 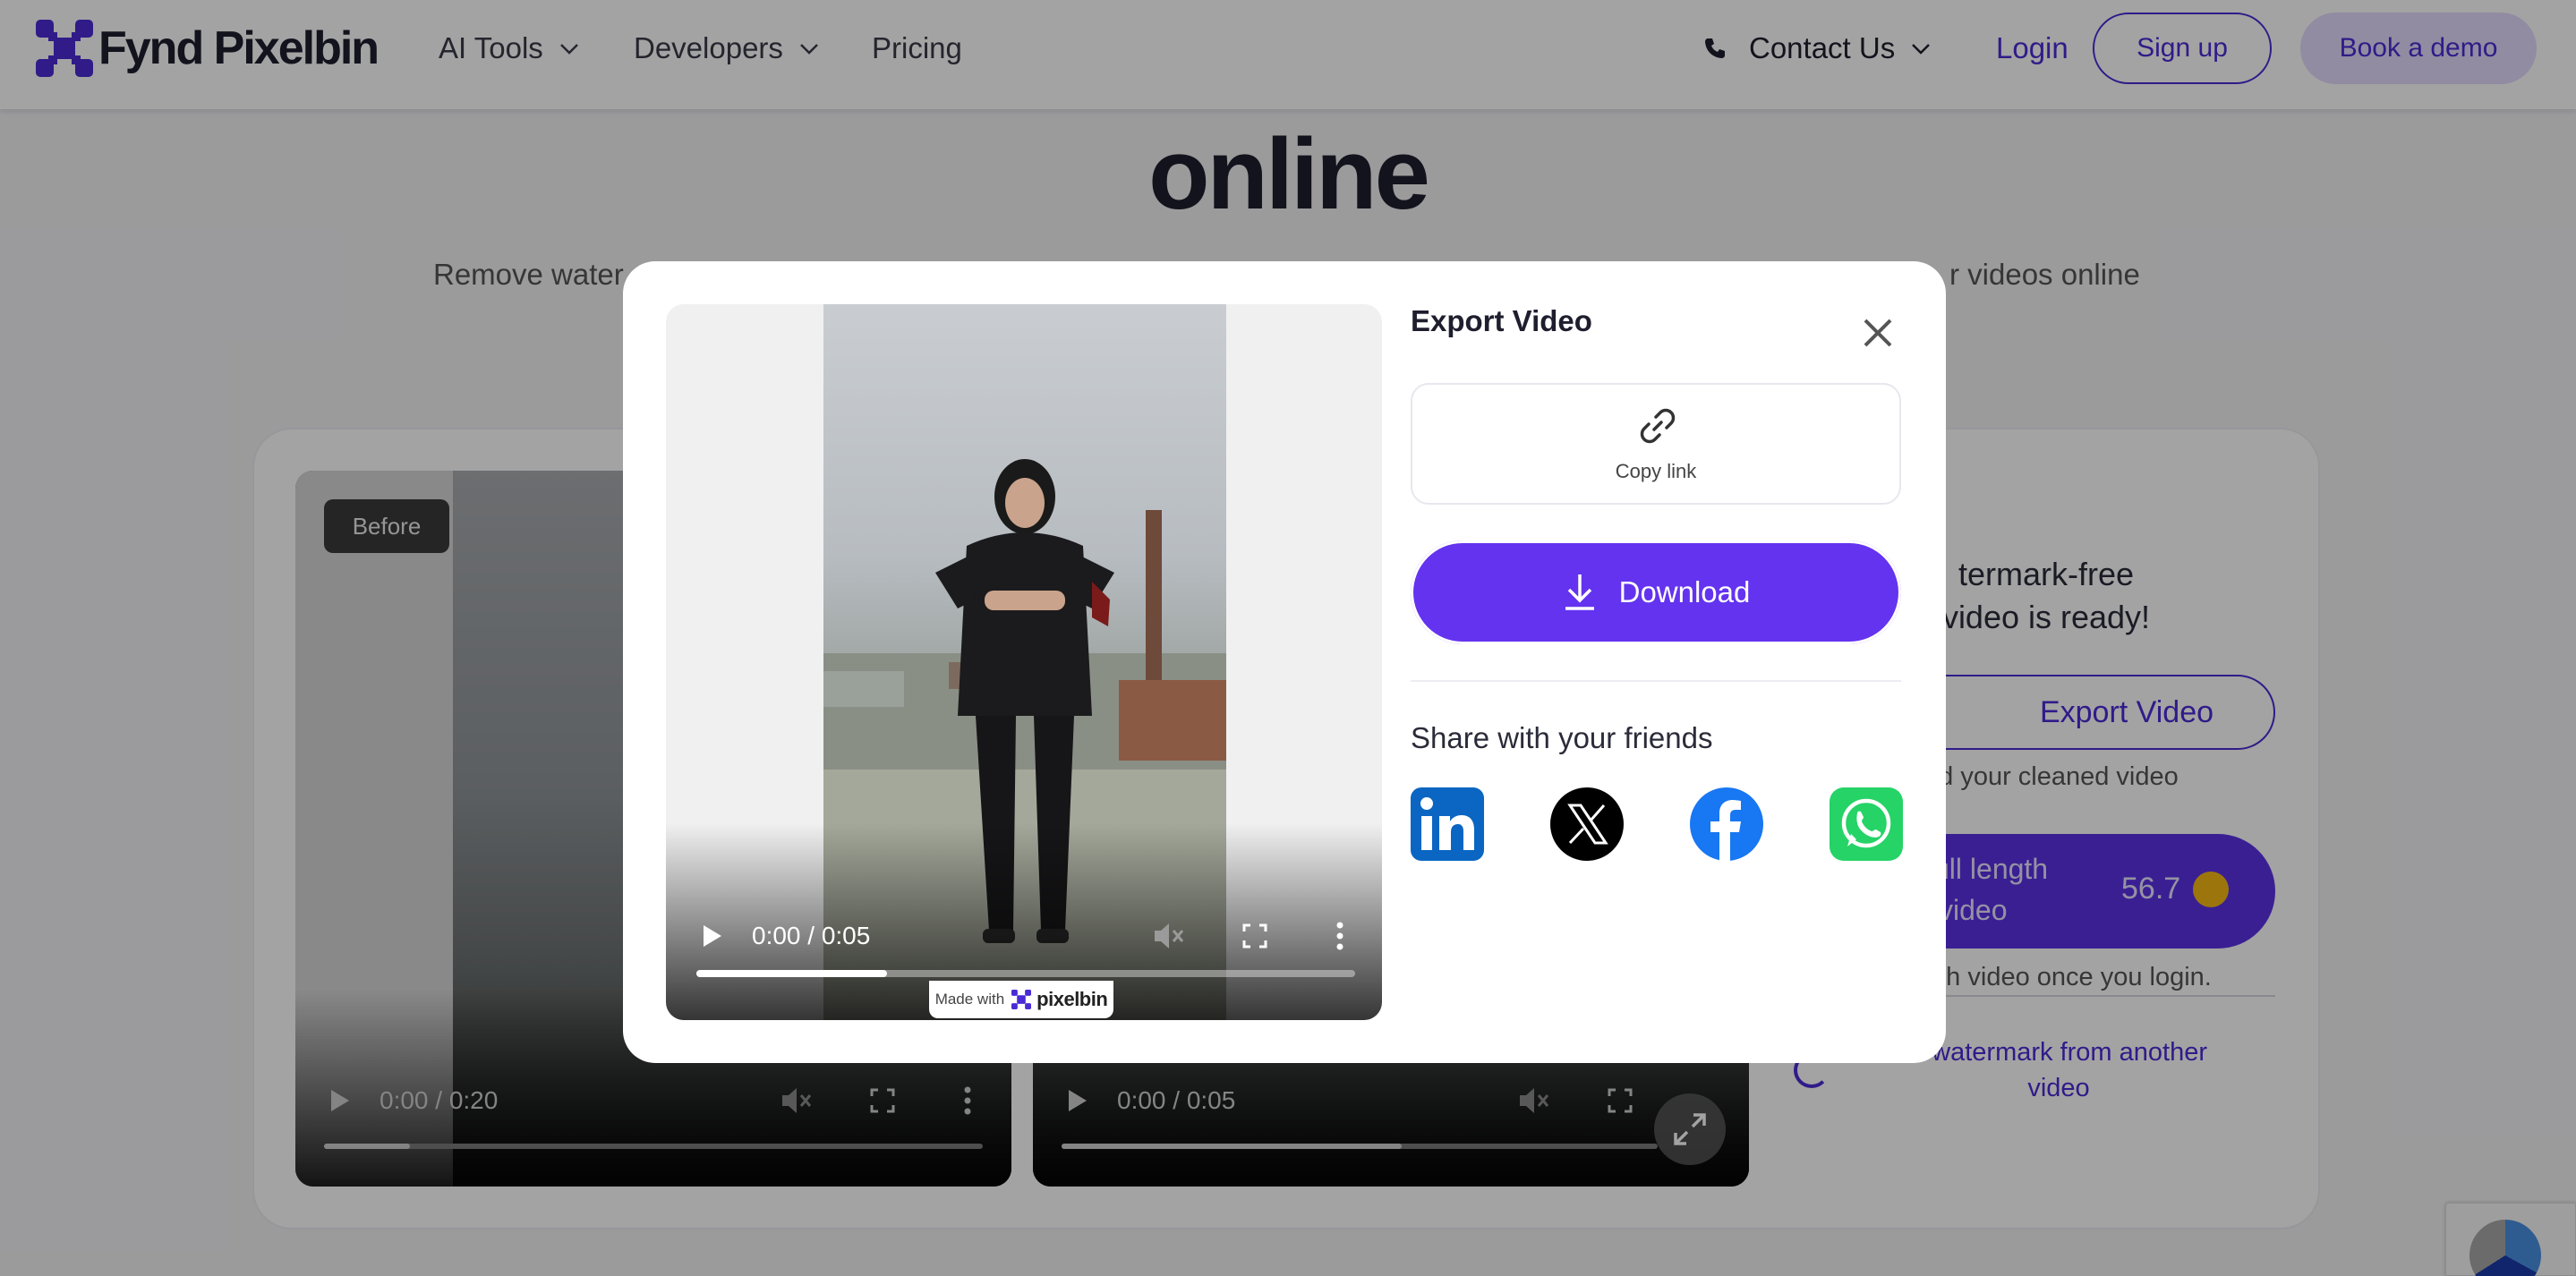 I want to click on export-video-progress, so click(x=1025, y=973).